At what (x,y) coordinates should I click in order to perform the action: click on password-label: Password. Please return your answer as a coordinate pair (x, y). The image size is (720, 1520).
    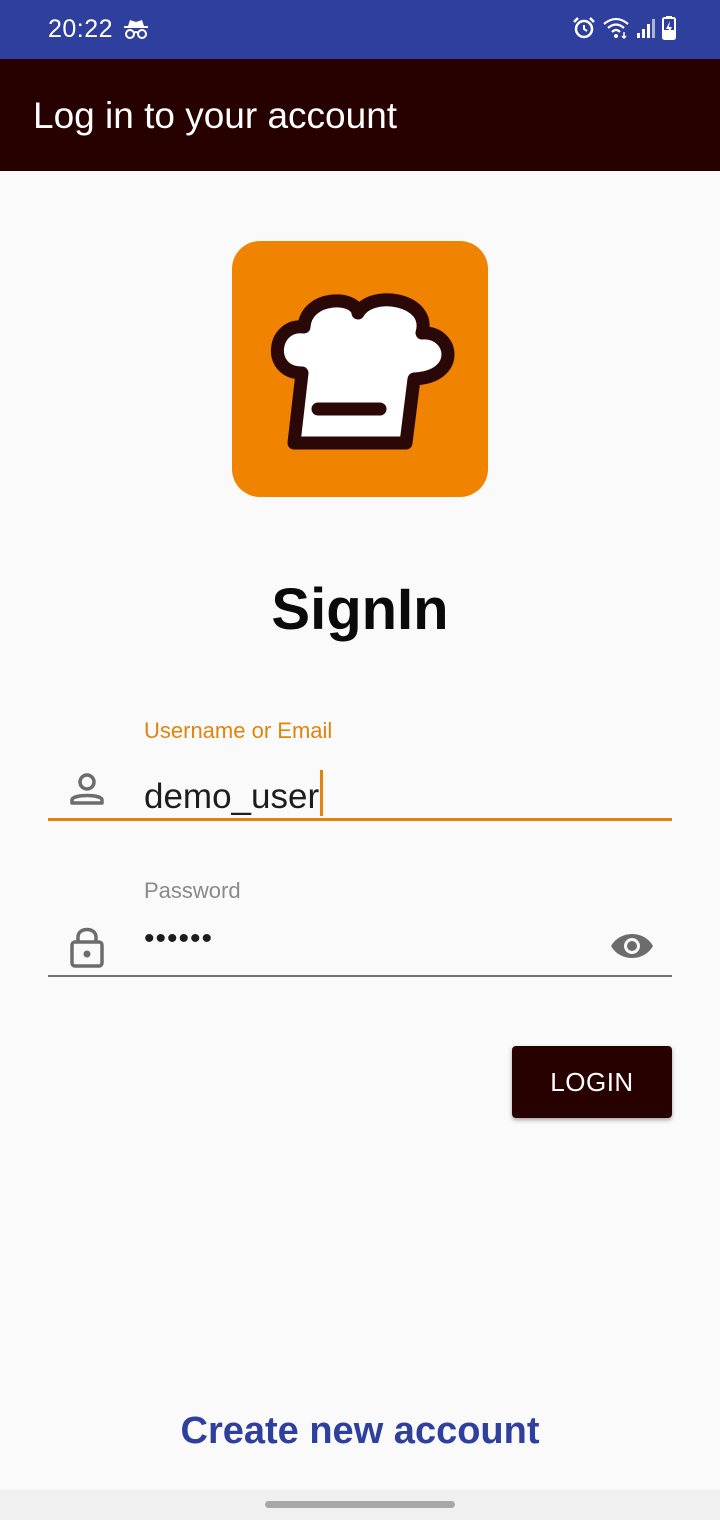
    Looking at the image, I should click on (192, 890).